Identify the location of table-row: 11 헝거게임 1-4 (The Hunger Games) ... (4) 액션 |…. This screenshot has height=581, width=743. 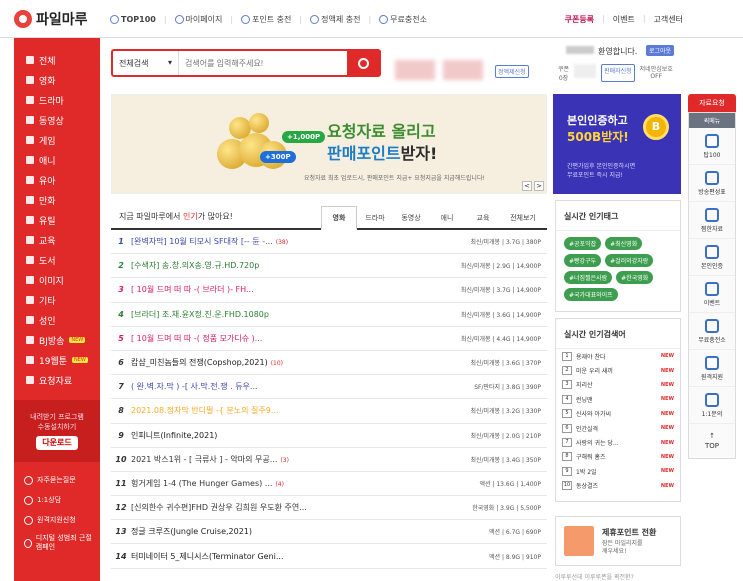
(329, 484).